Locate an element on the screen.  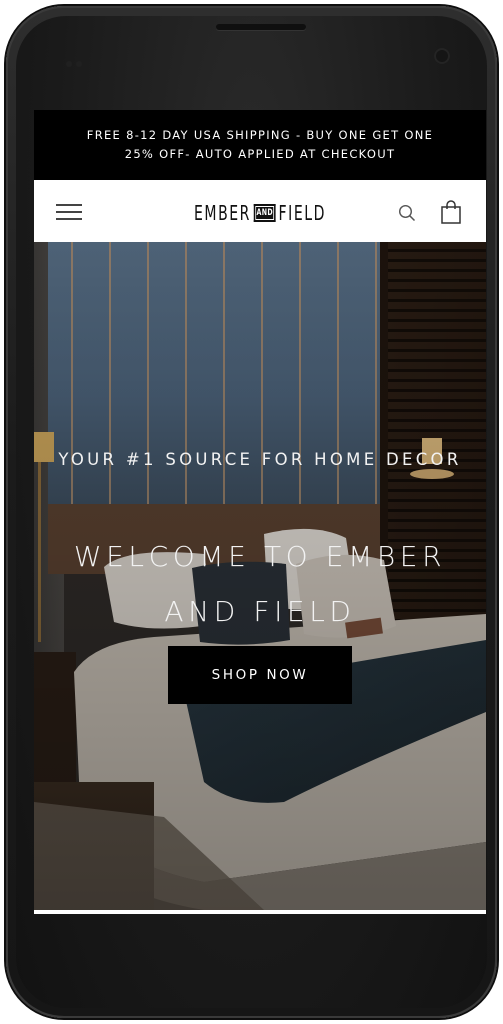
menu-icon is located at coordinates (69, 212).